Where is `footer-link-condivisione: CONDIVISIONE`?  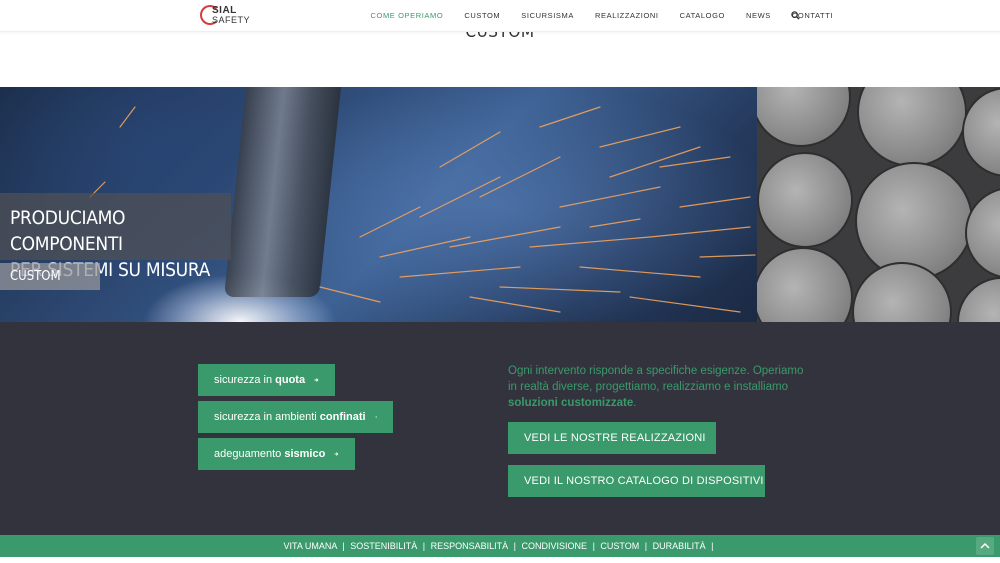
footer-link-condivisione: CONDIVISIONE is located at coordinates (555, 546).